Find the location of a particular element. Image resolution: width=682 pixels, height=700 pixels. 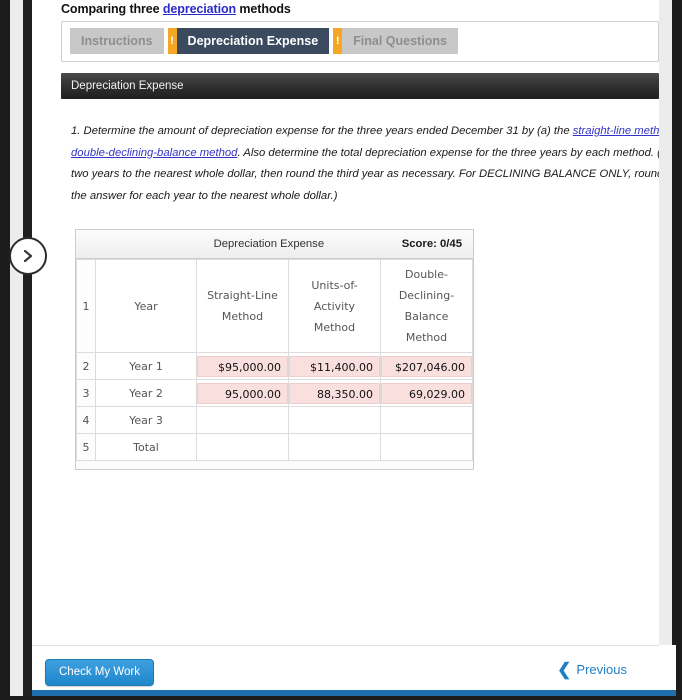

check-my-work-button: Check My Work is located at coordinates (99, 672).